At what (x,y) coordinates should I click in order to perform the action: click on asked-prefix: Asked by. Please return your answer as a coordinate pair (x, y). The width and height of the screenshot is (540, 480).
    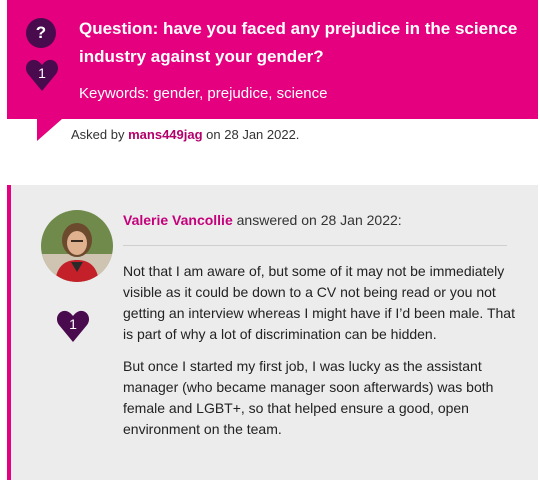
    Looking at the image, I should click on (98, 134).